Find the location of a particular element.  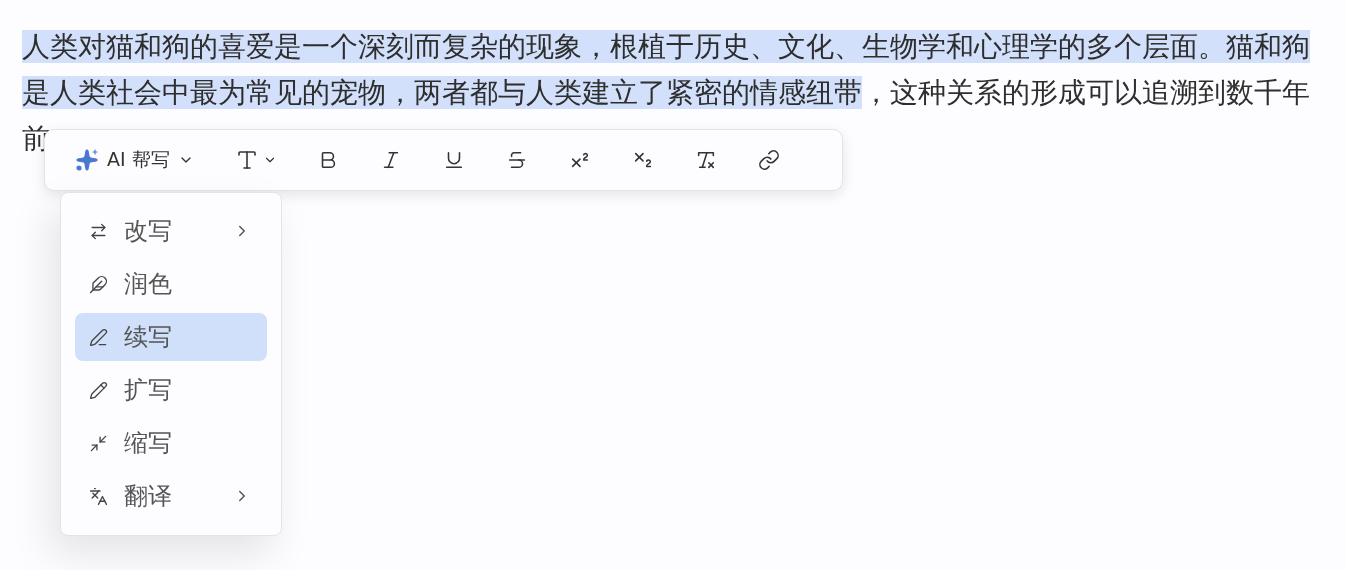

menu-item-label: 润色 is located at coordinates (148, 284).